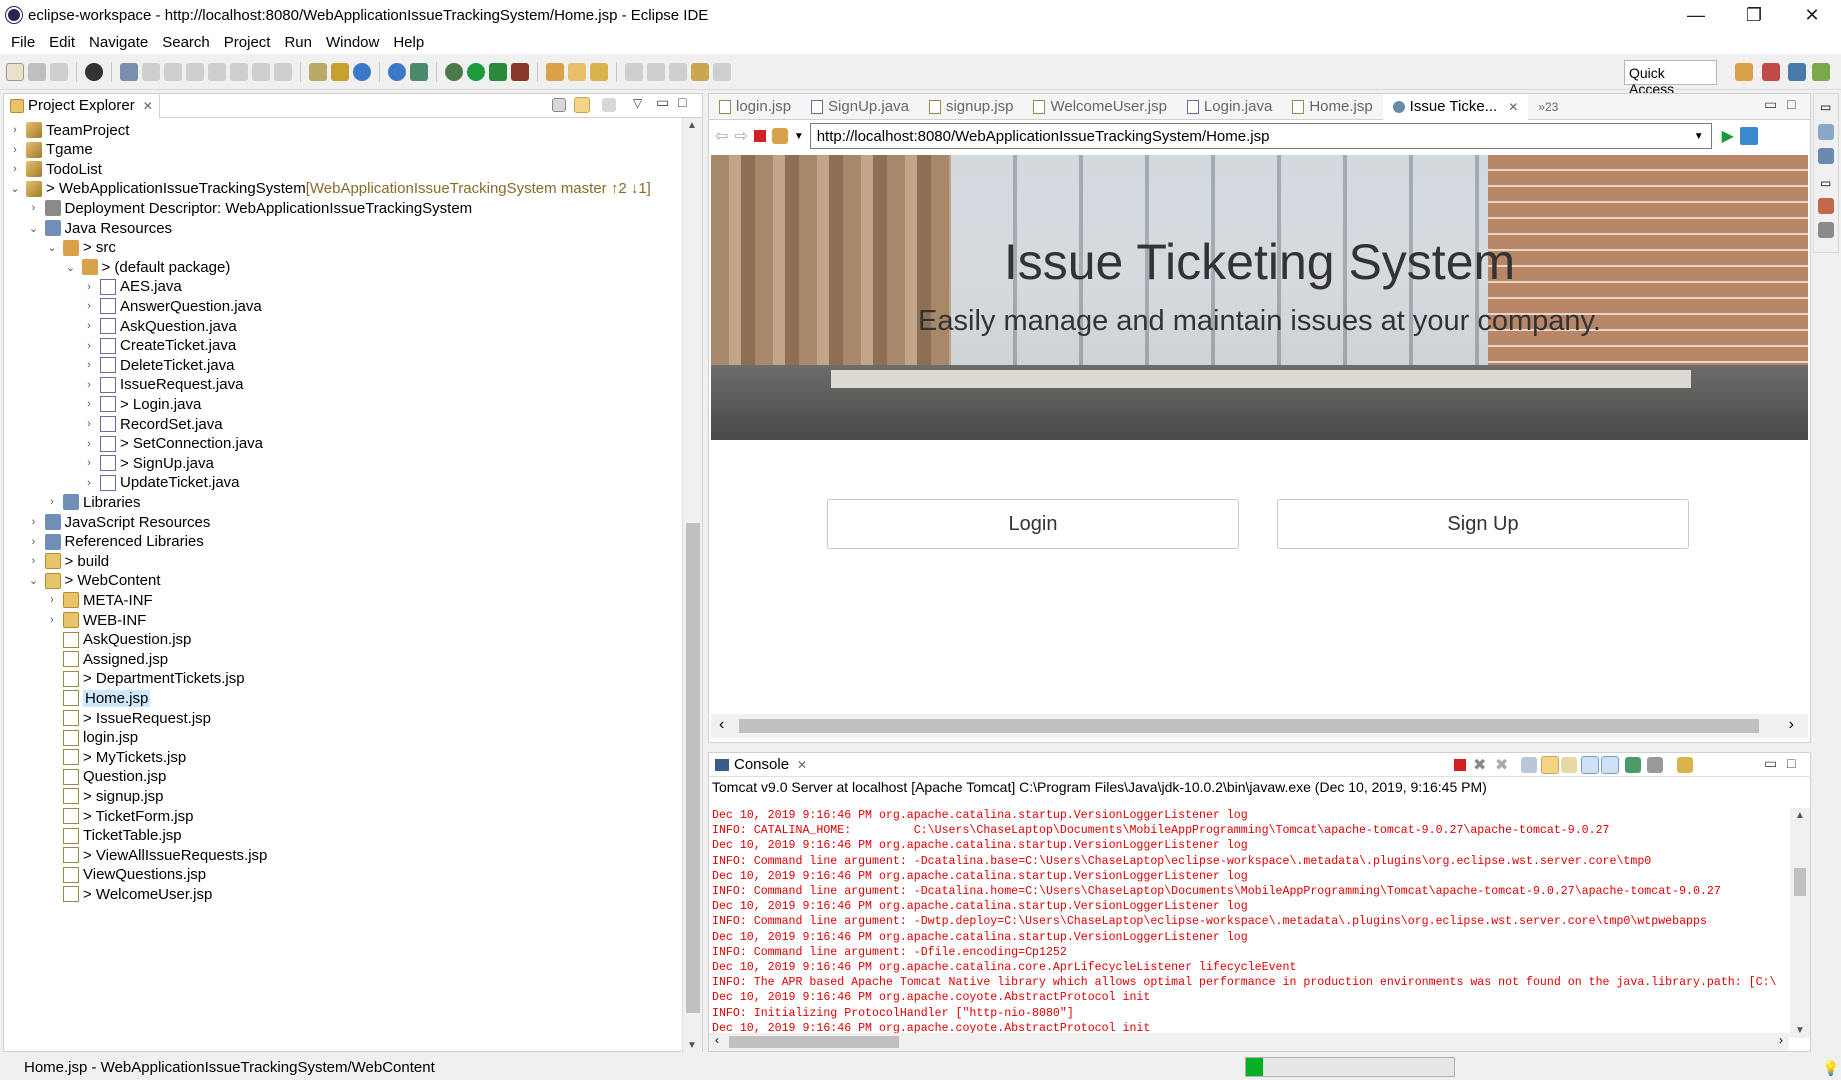 This screenshot has width=1841, height=1080. Describe the element at coordinates (1590, 765) in the screenshot. I see `show-console-stdout-icon` at that location.